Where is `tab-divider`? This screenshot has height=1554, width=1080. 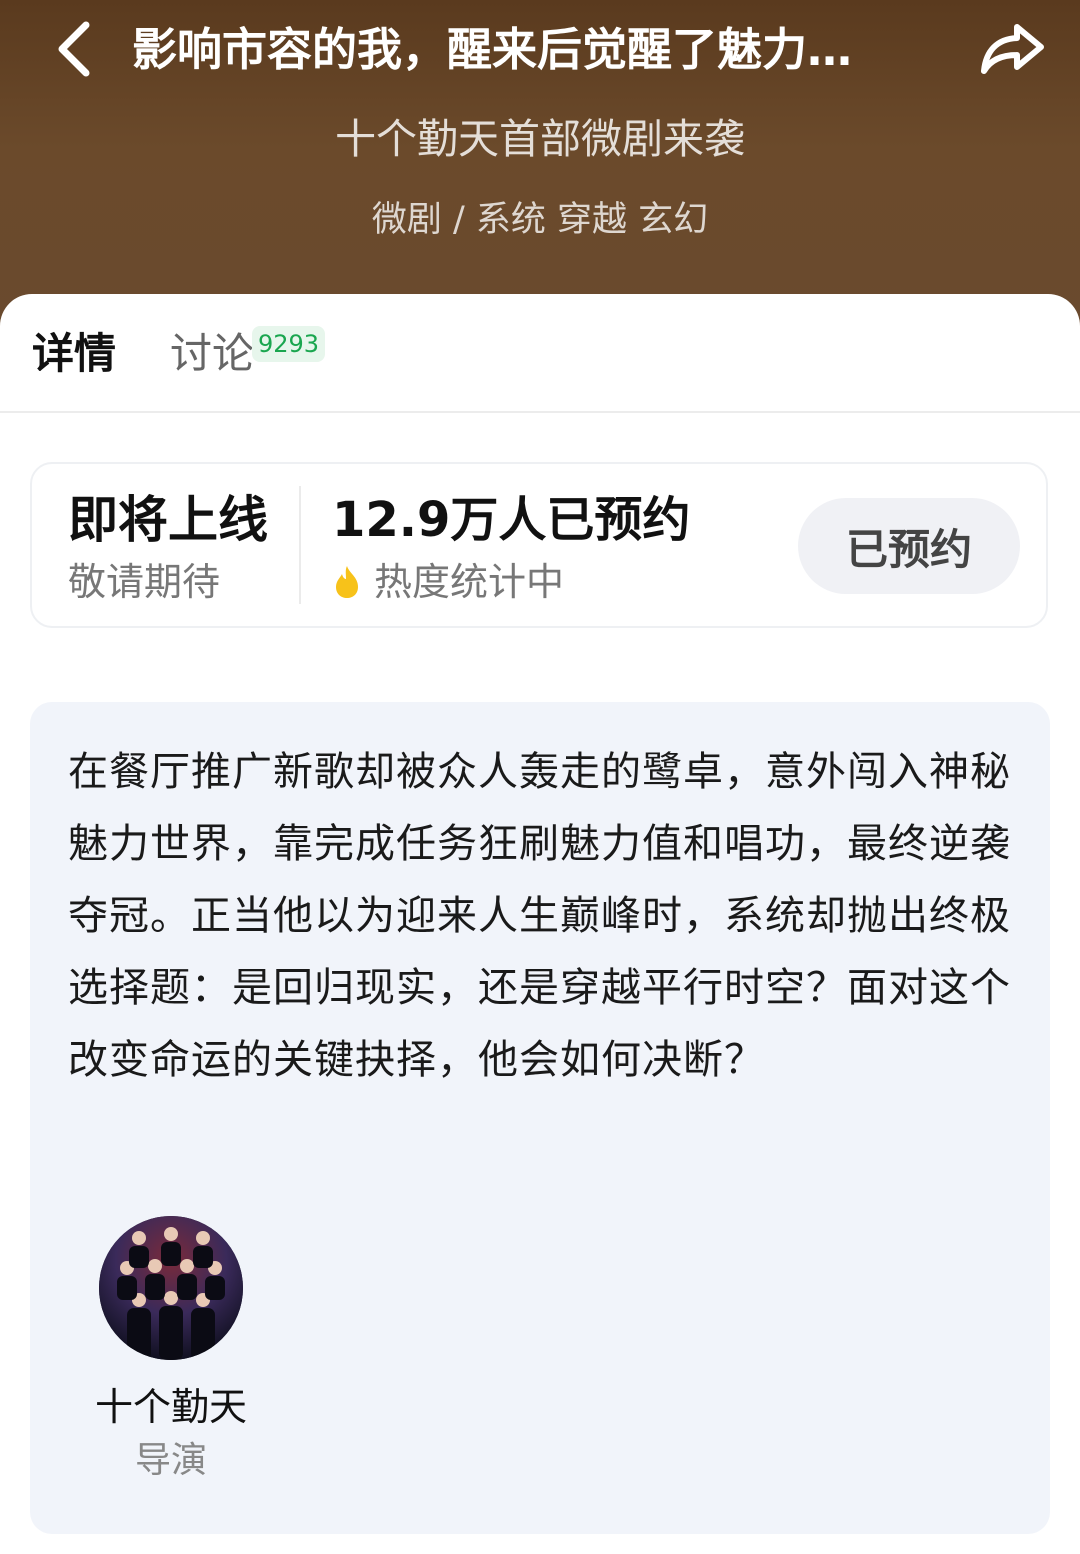 tab-divider is located at coordinates (540, 412).